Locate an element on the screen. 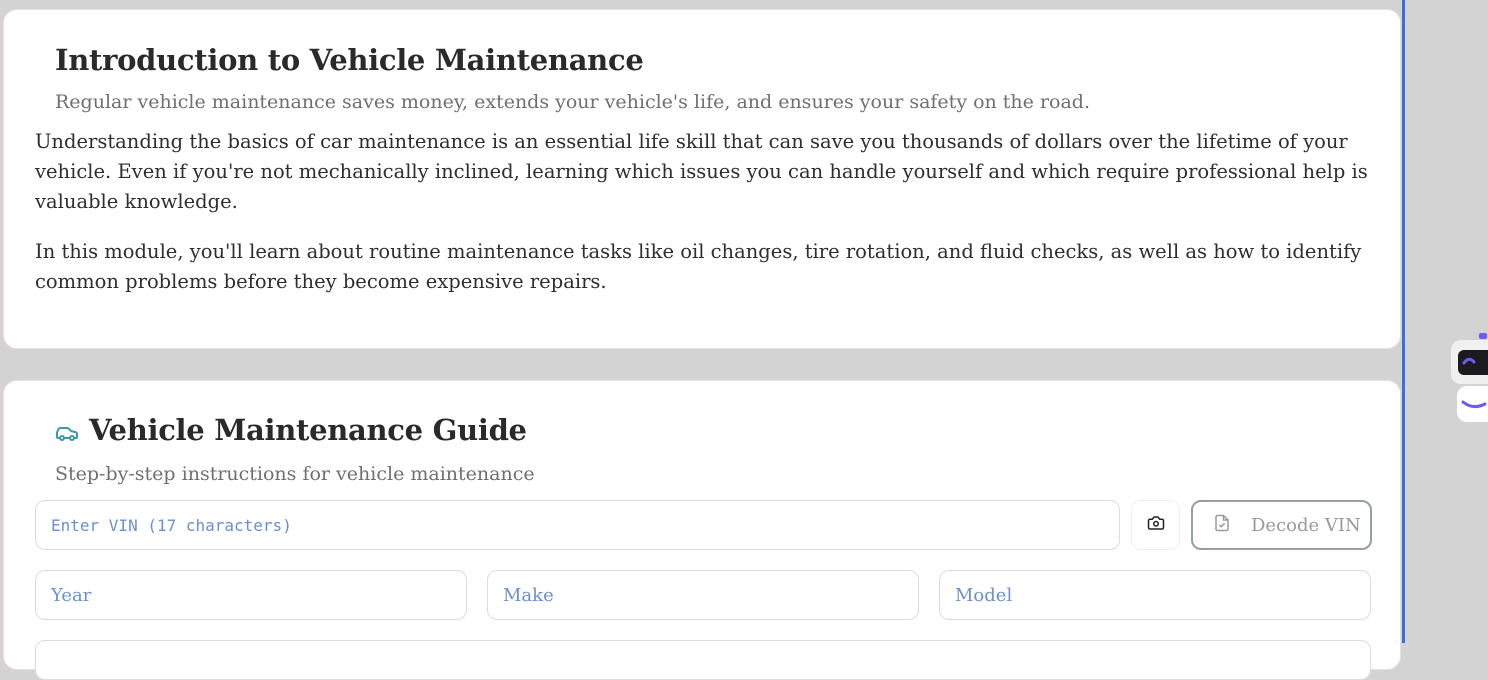 This screenshot has width=1488, height=680. guide-title: Vehicle Maintenance Guide is located at coordinates (308, 430).